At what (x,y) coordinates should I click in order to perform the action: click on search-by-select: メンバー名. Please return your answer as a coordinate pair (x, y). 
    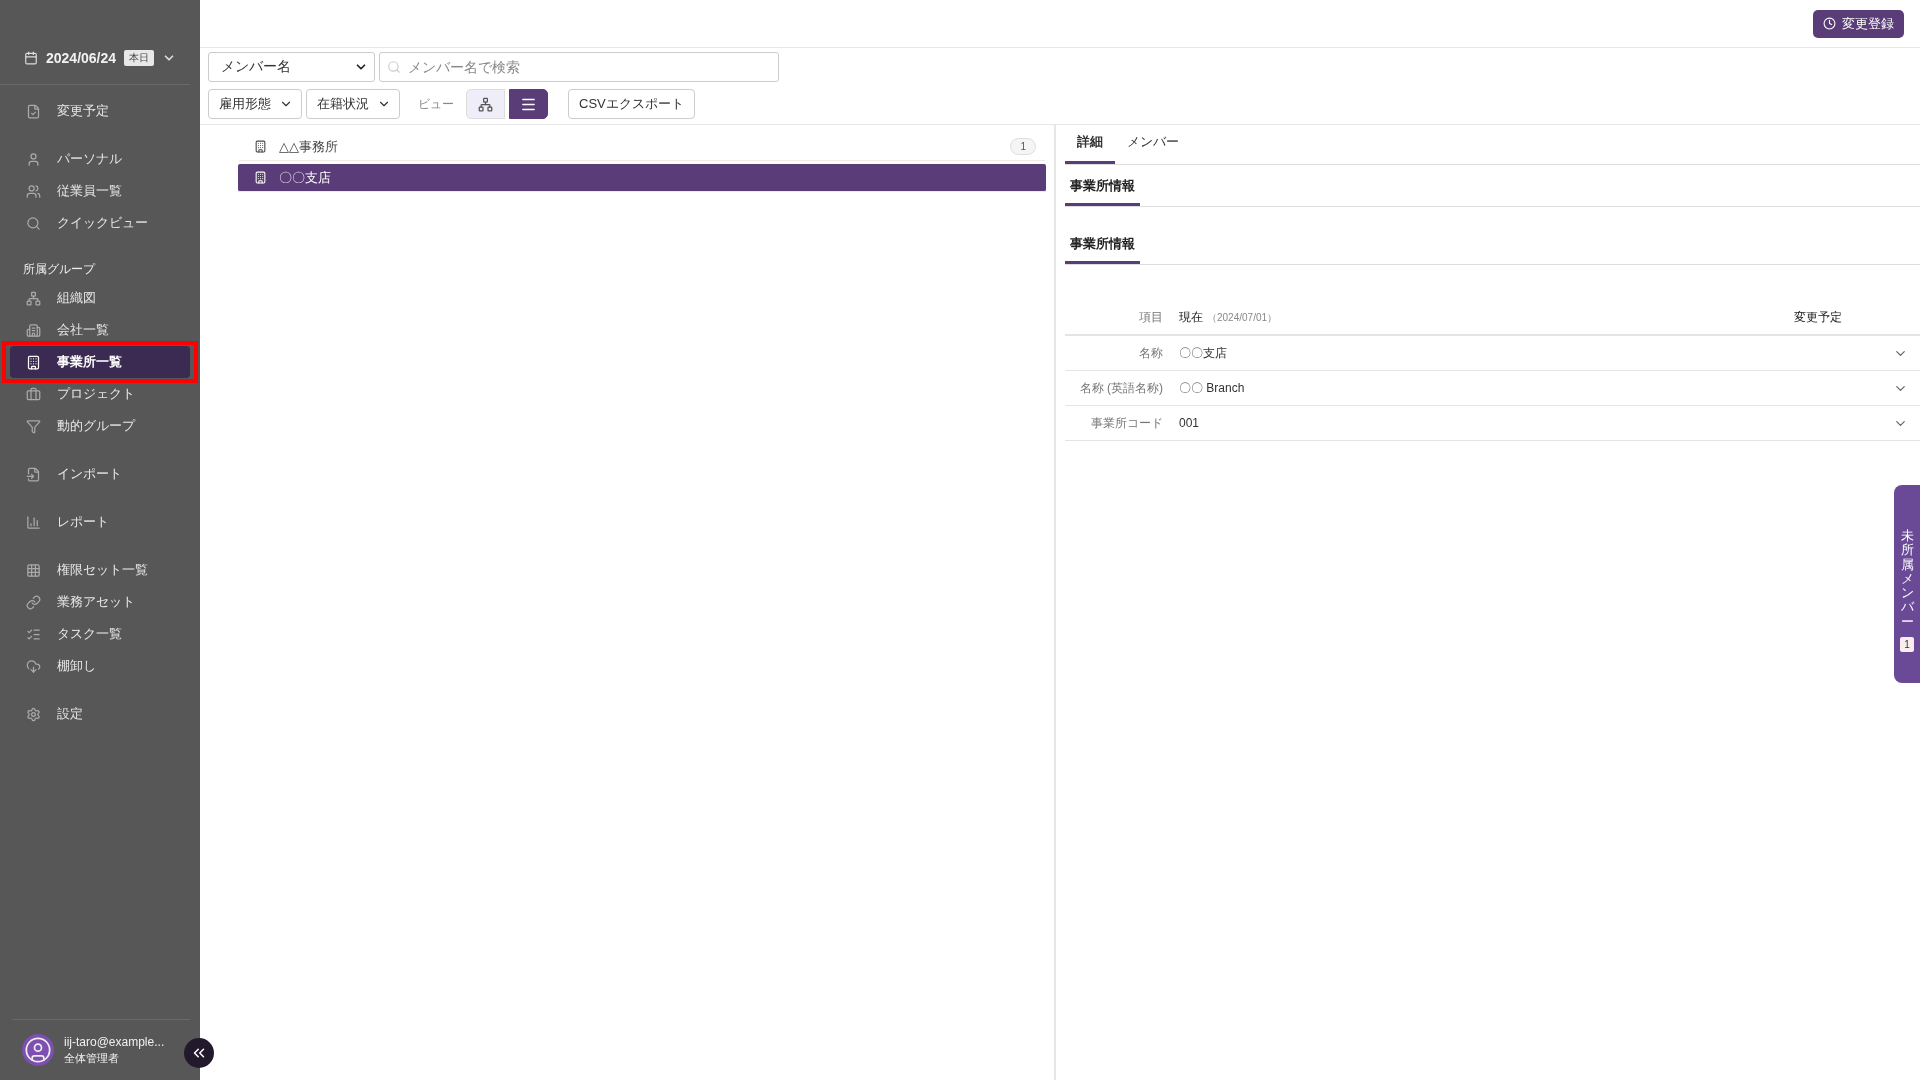
    Looking at the image, I should click on (291, 67).